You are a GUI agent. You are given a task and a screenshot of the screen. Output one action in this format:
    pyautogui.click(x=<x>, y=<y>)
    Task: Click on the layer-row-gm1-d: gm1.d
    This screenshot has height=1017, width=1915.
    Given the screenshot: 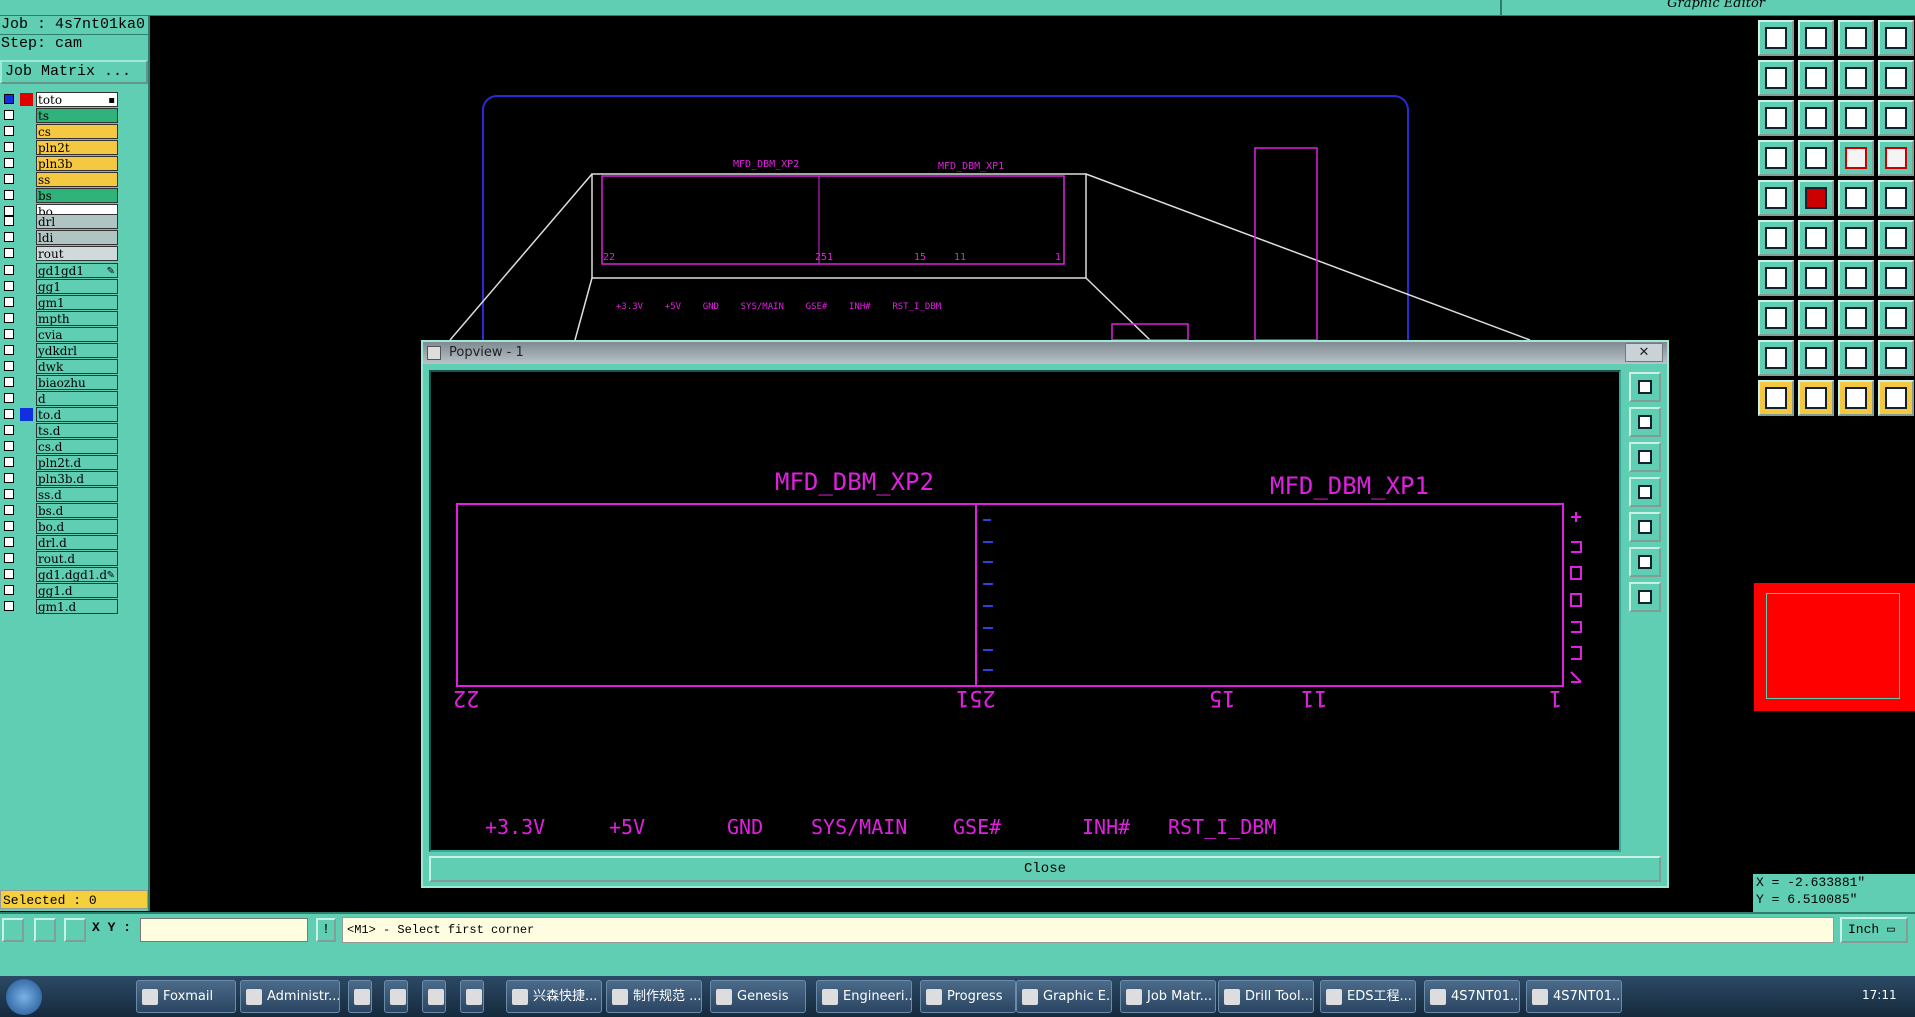 What is the action you would take?
    pyautogui.click(x=59, y=606)
    